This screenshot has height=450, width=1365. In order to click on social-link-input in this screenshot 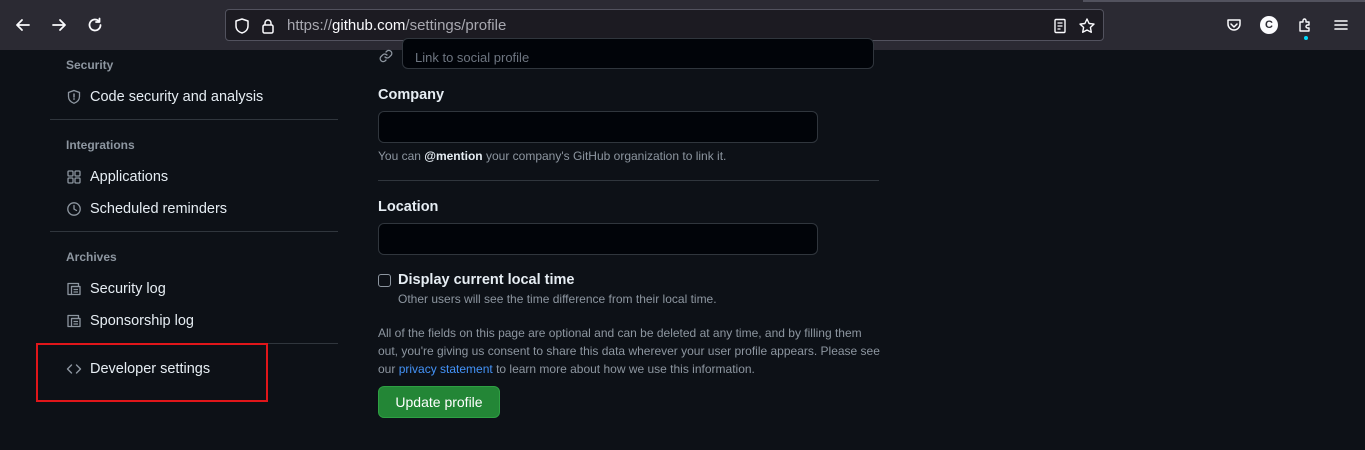, I will do `click(638, 53)`.